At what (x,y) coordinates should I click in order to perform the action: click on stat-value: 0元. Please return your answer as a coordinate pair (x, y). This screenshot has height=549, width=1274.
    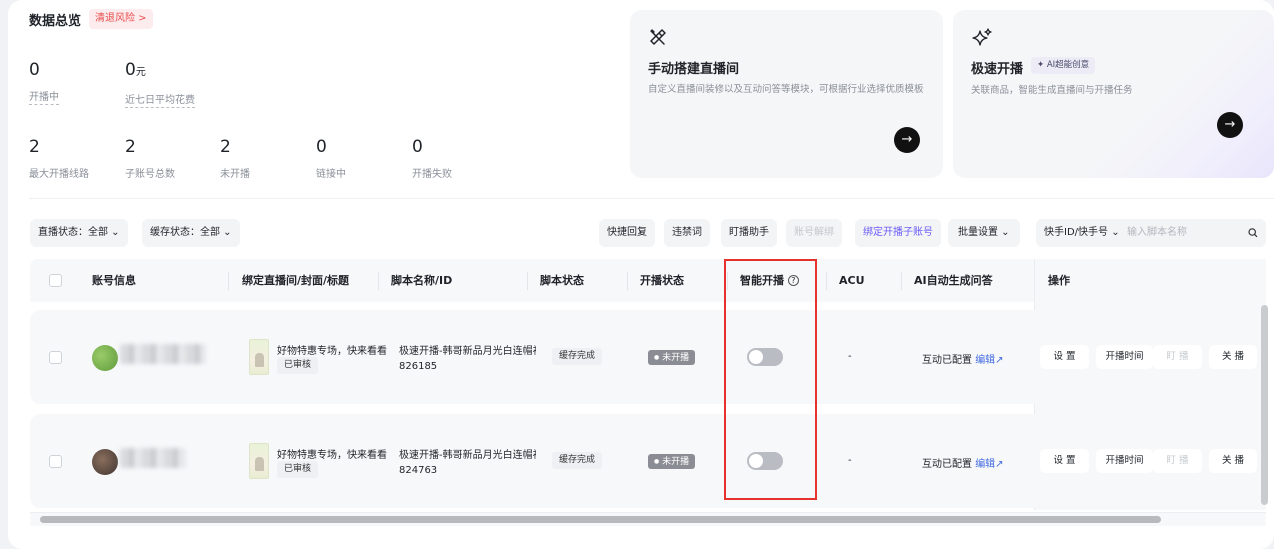
    Looking at the image, I should click on (135, 70).